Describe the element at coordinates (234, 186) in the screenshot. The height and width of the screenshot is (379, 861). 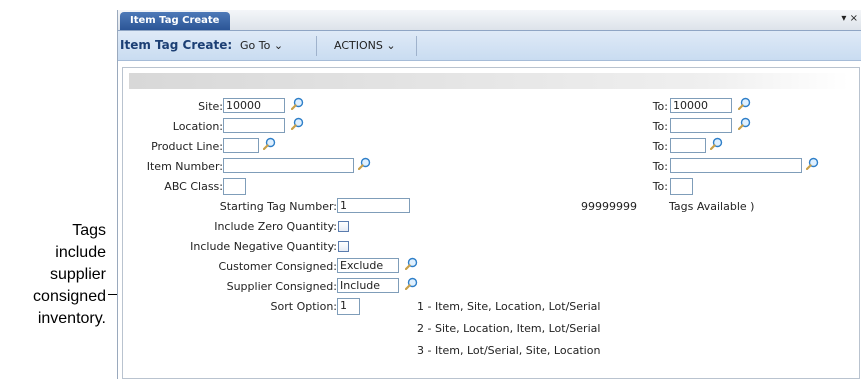
I see `abc-class-from-input` at that location.